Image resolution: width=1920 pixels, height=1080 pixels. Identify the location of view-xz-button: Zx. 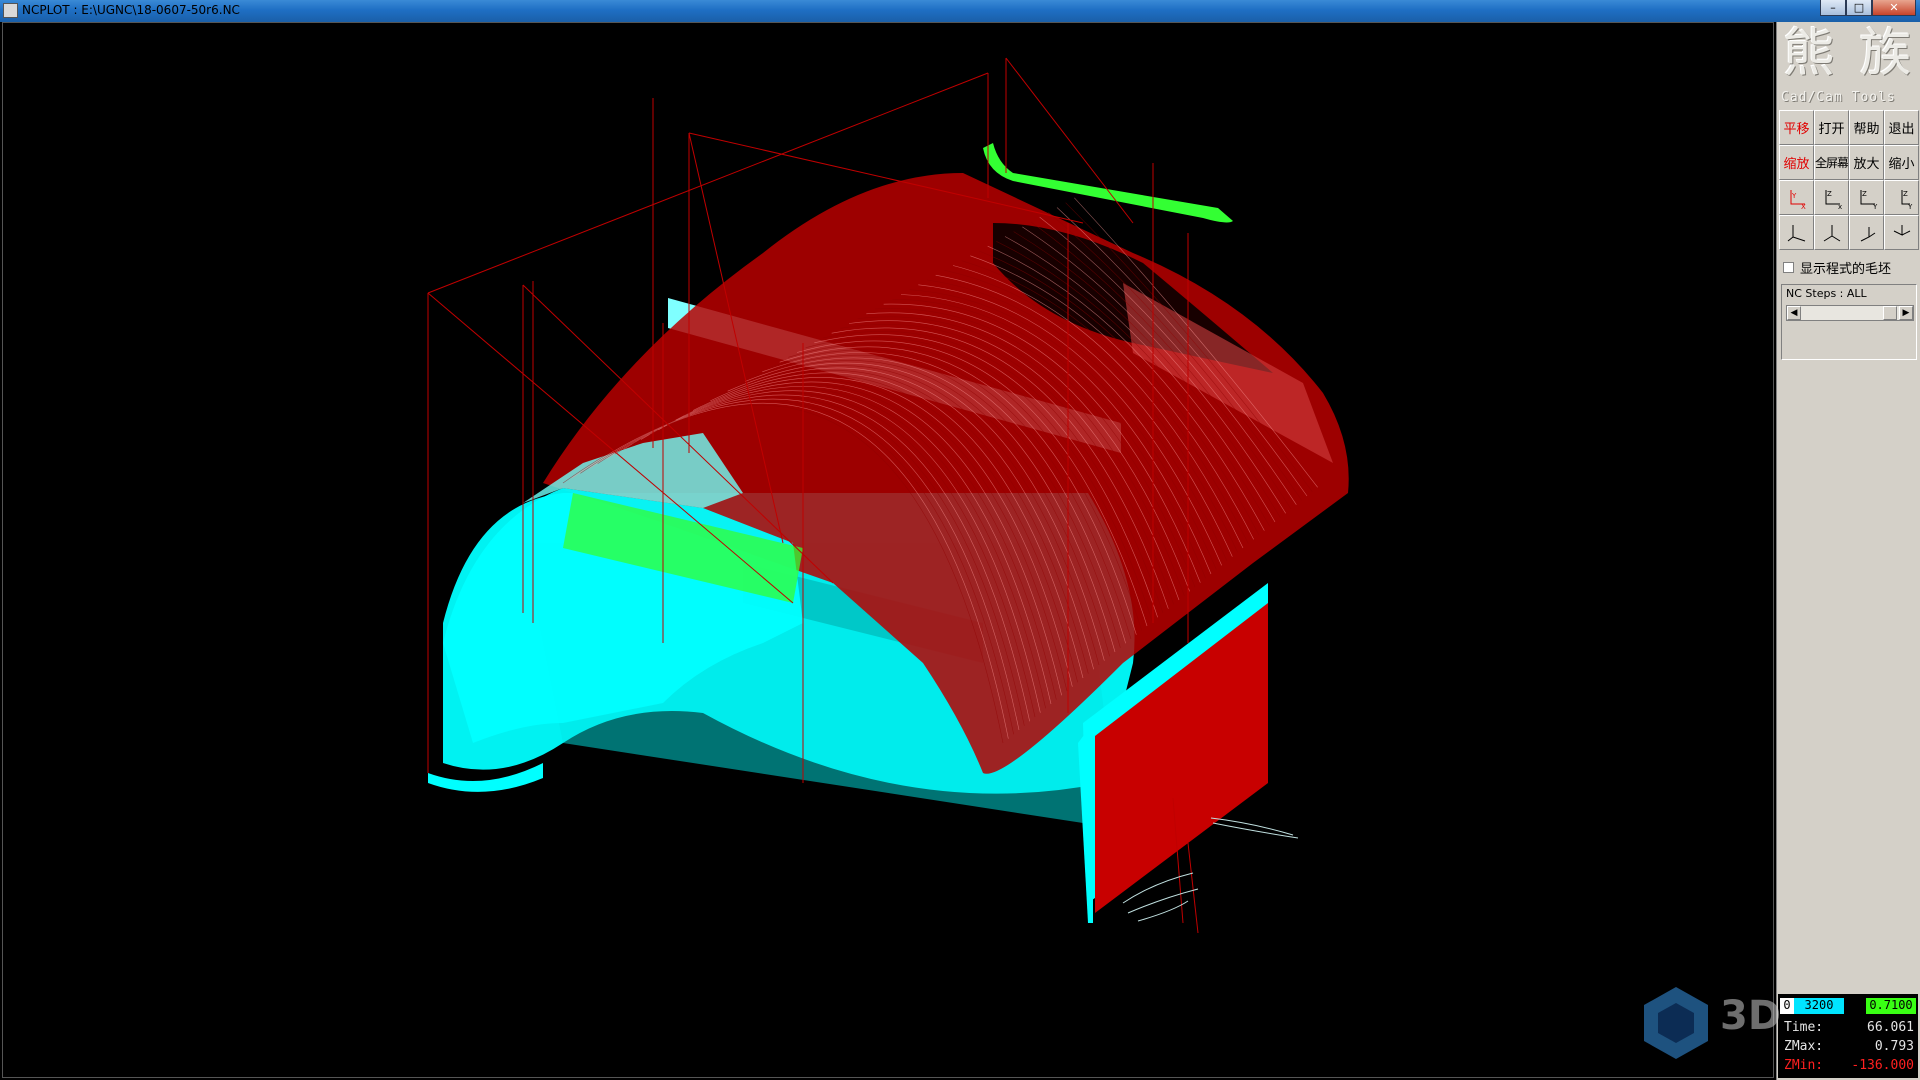
(1831, 197).